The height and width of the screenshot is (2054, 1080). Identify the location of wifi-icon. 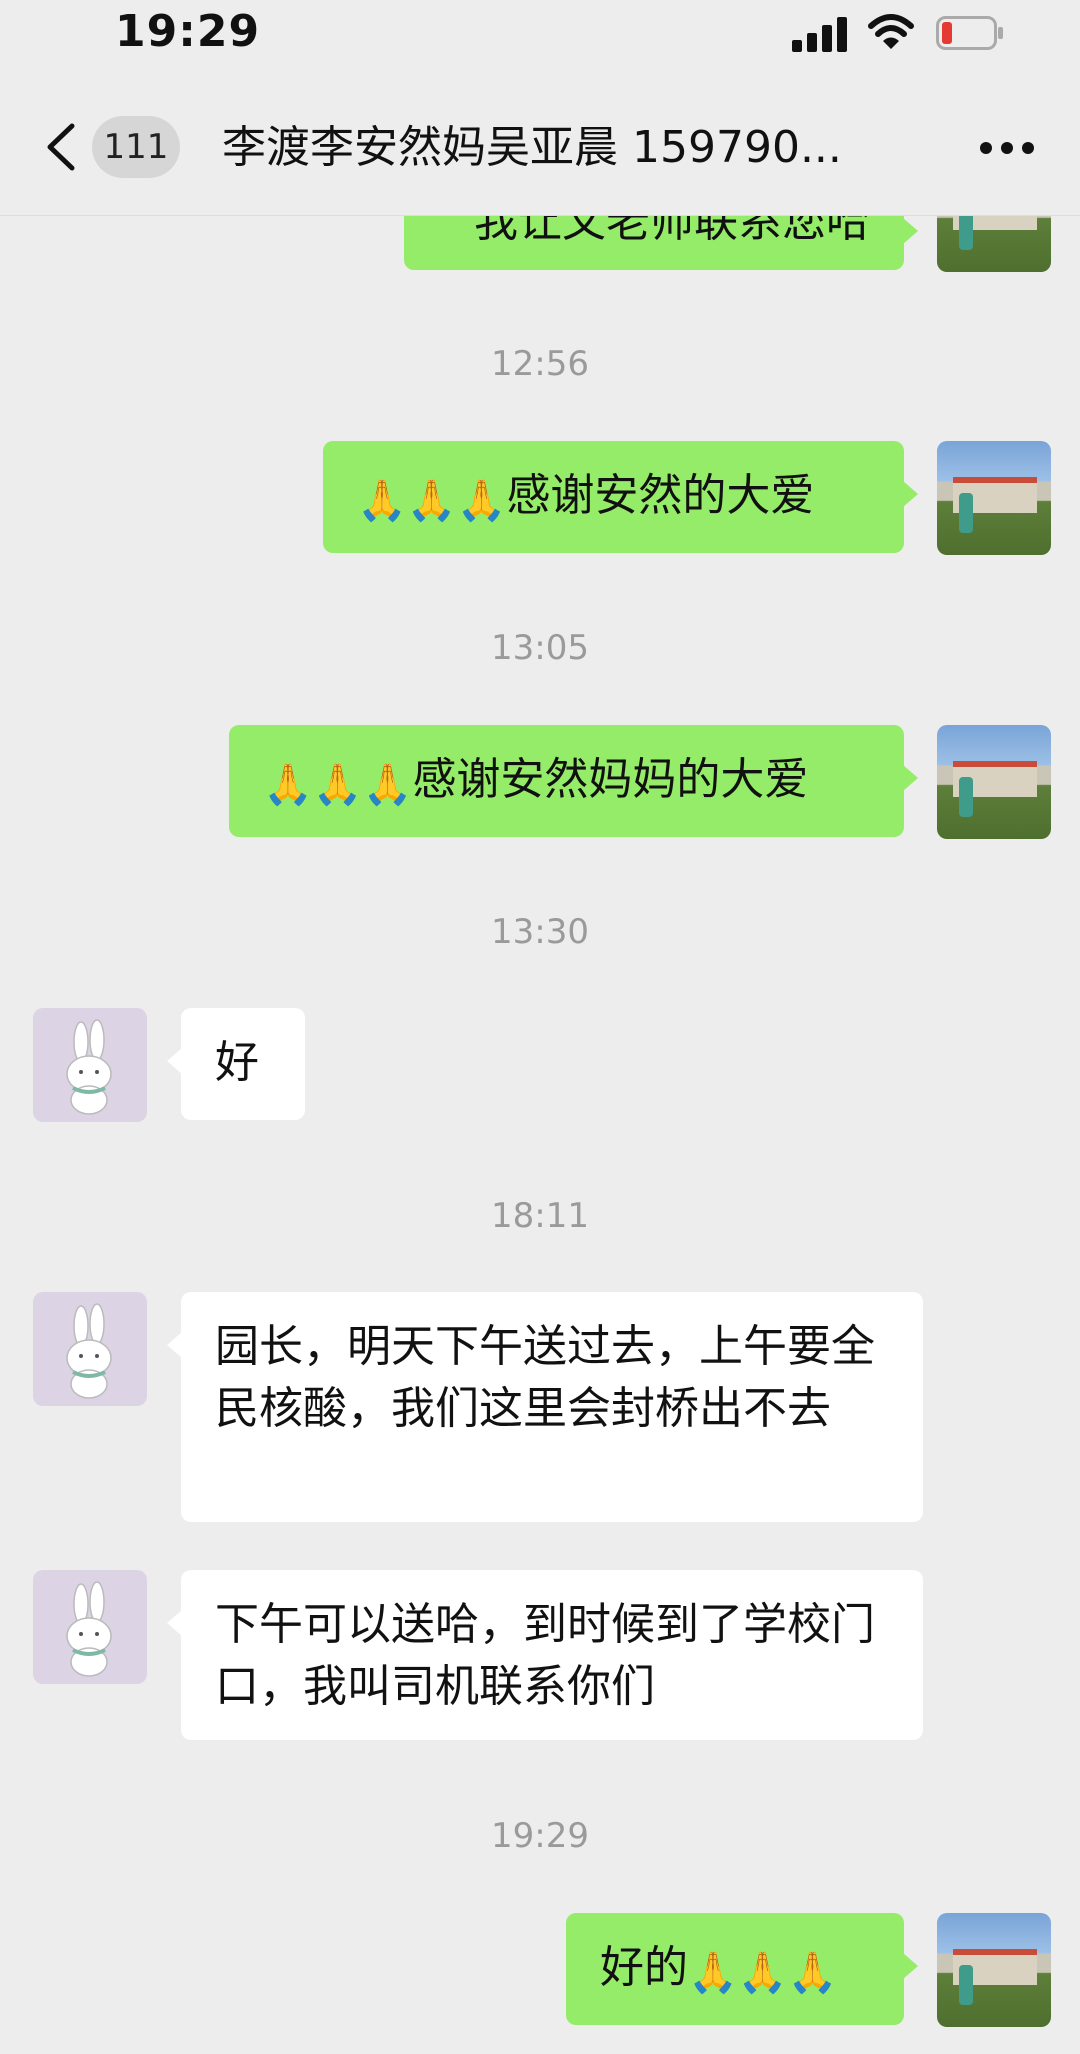
(891, 31).